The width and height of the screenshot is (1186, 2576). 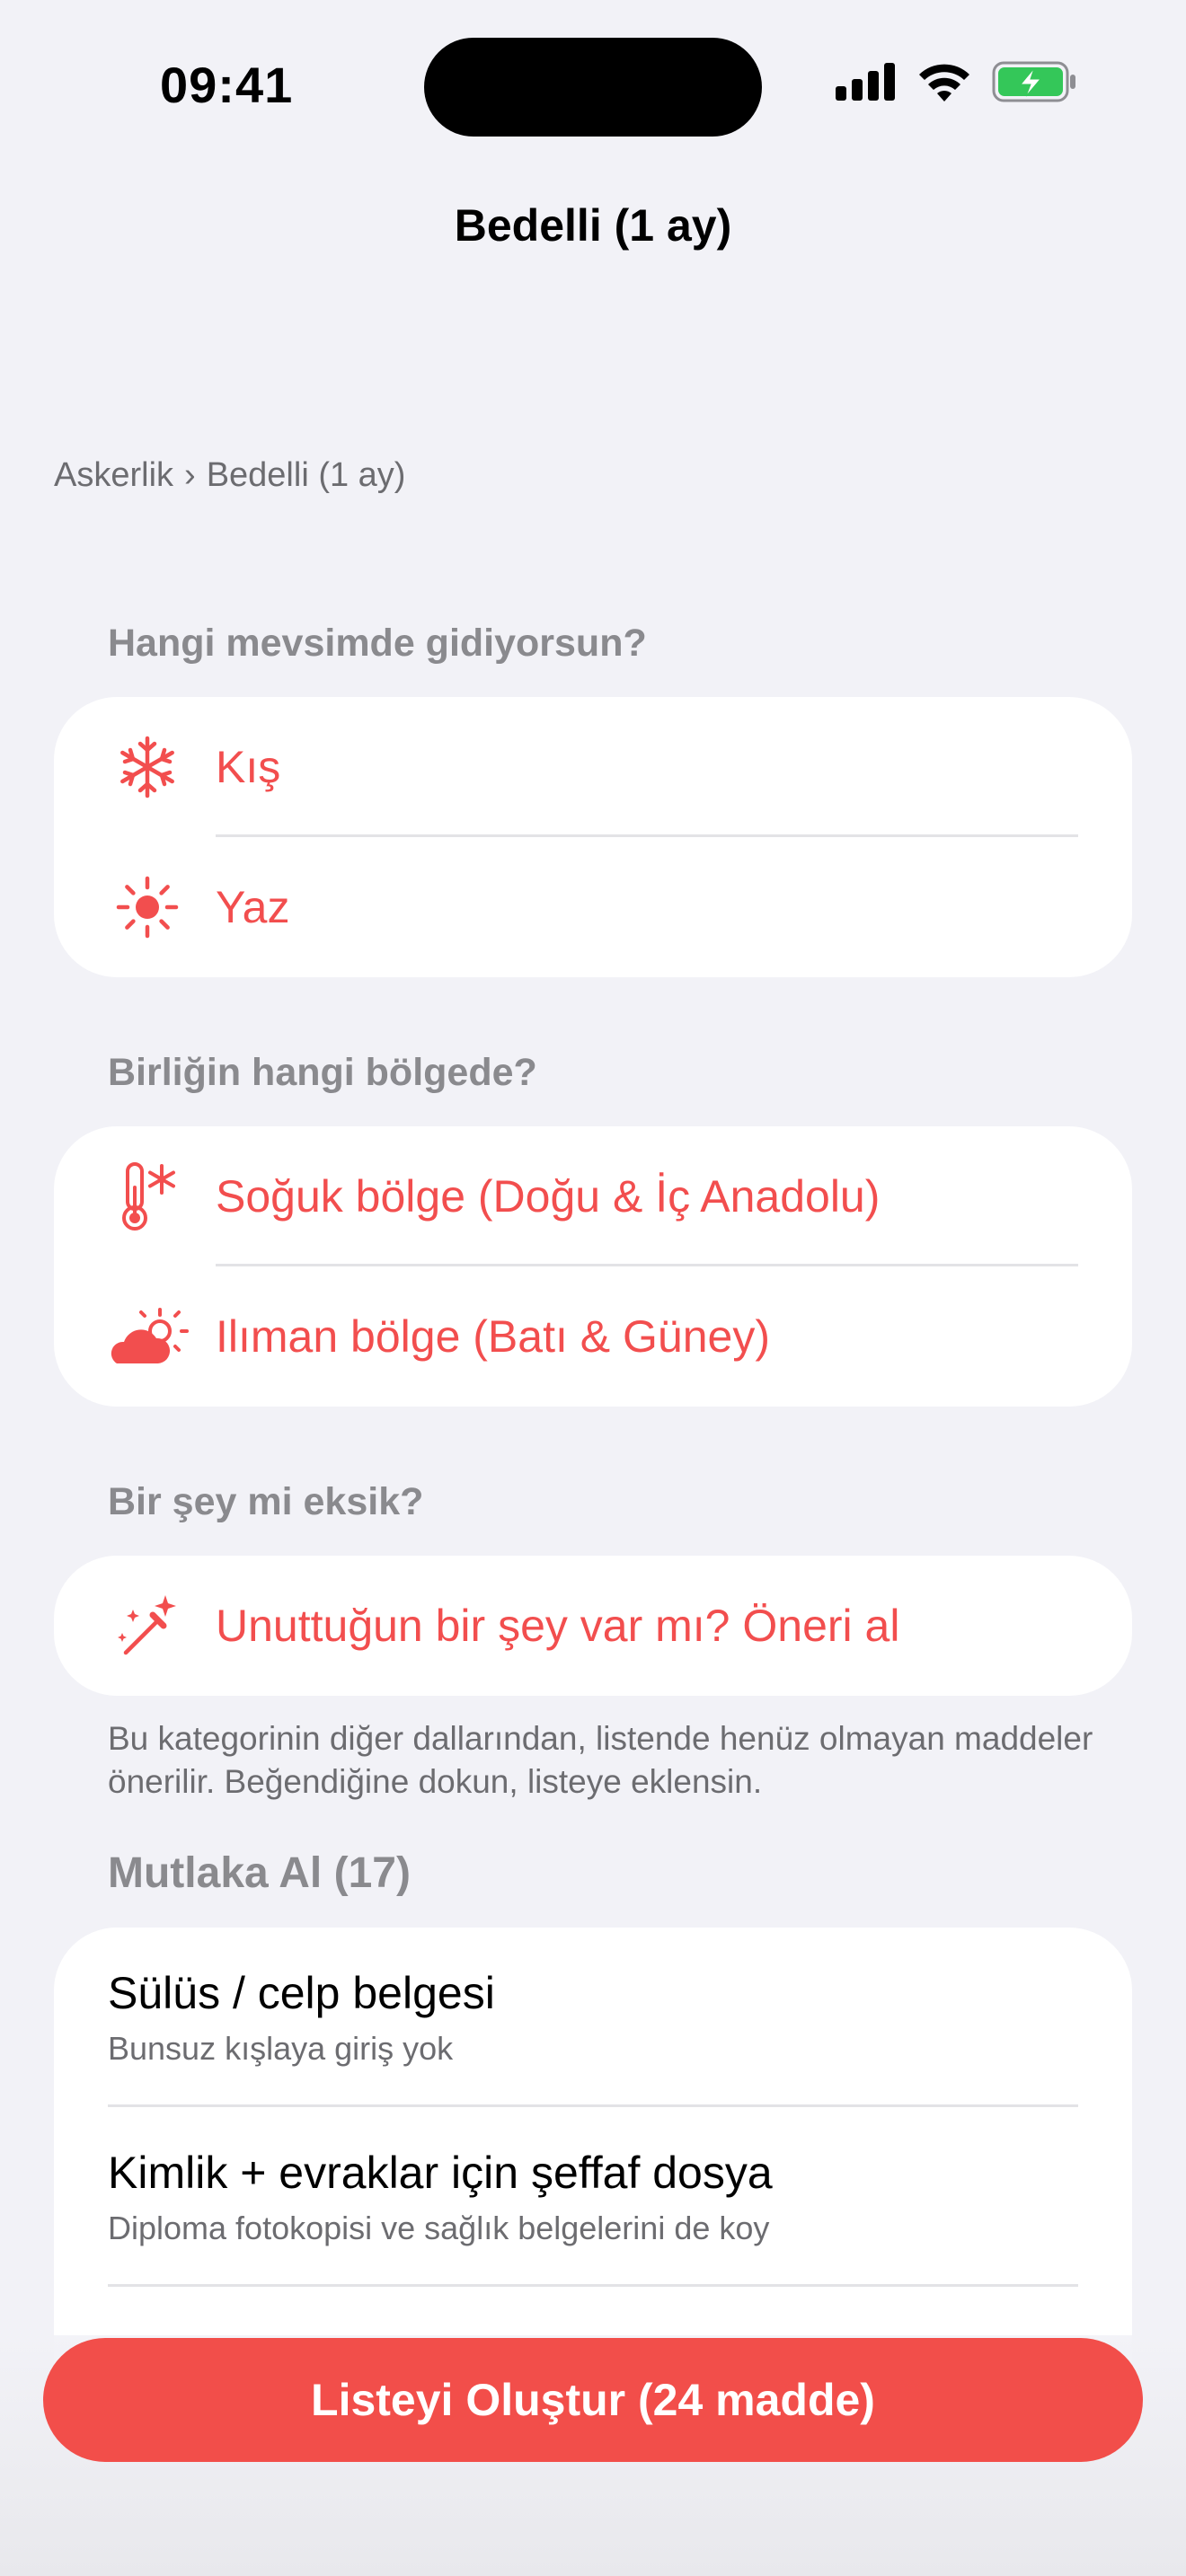 I want to click on breadcrumb-item-askerlik: Askerlik, so click(x=113, y=475).